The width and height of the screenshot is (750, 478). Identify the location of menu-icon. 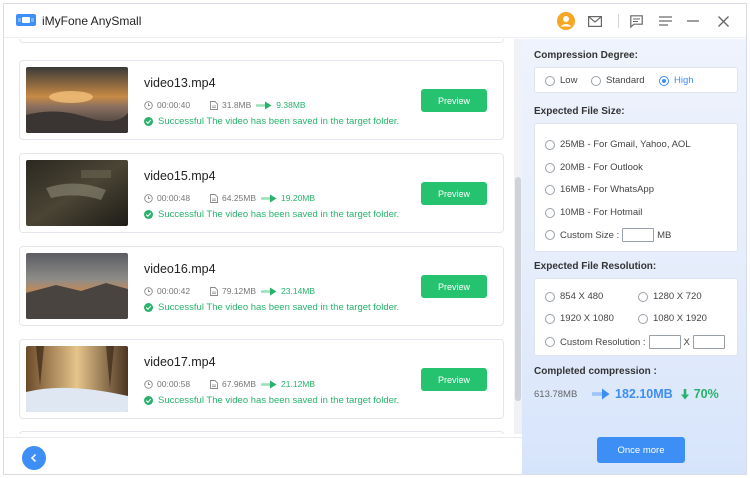
(665, 21).